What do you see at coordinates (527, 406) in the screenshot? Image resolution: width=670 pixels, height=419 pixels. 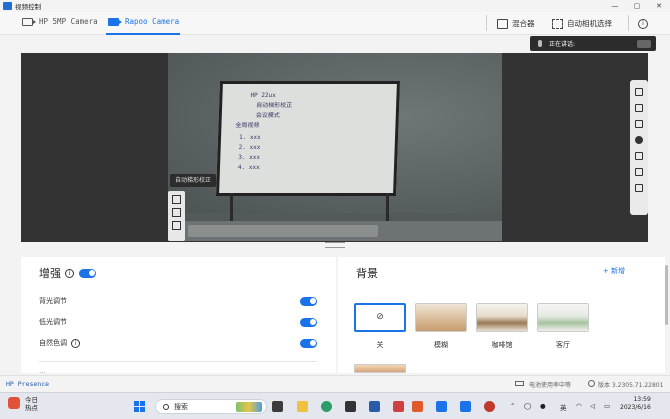 I see `network-icon: ◯` at bounding box center [527, 406].